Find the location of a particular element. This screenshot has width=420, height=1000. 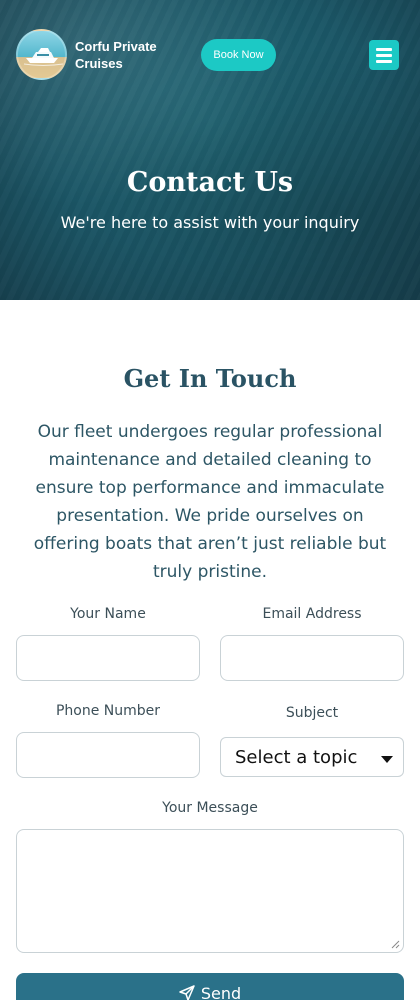

page-subtitle: We're here to assist with your inquiry is located at coordinates (210, 222).